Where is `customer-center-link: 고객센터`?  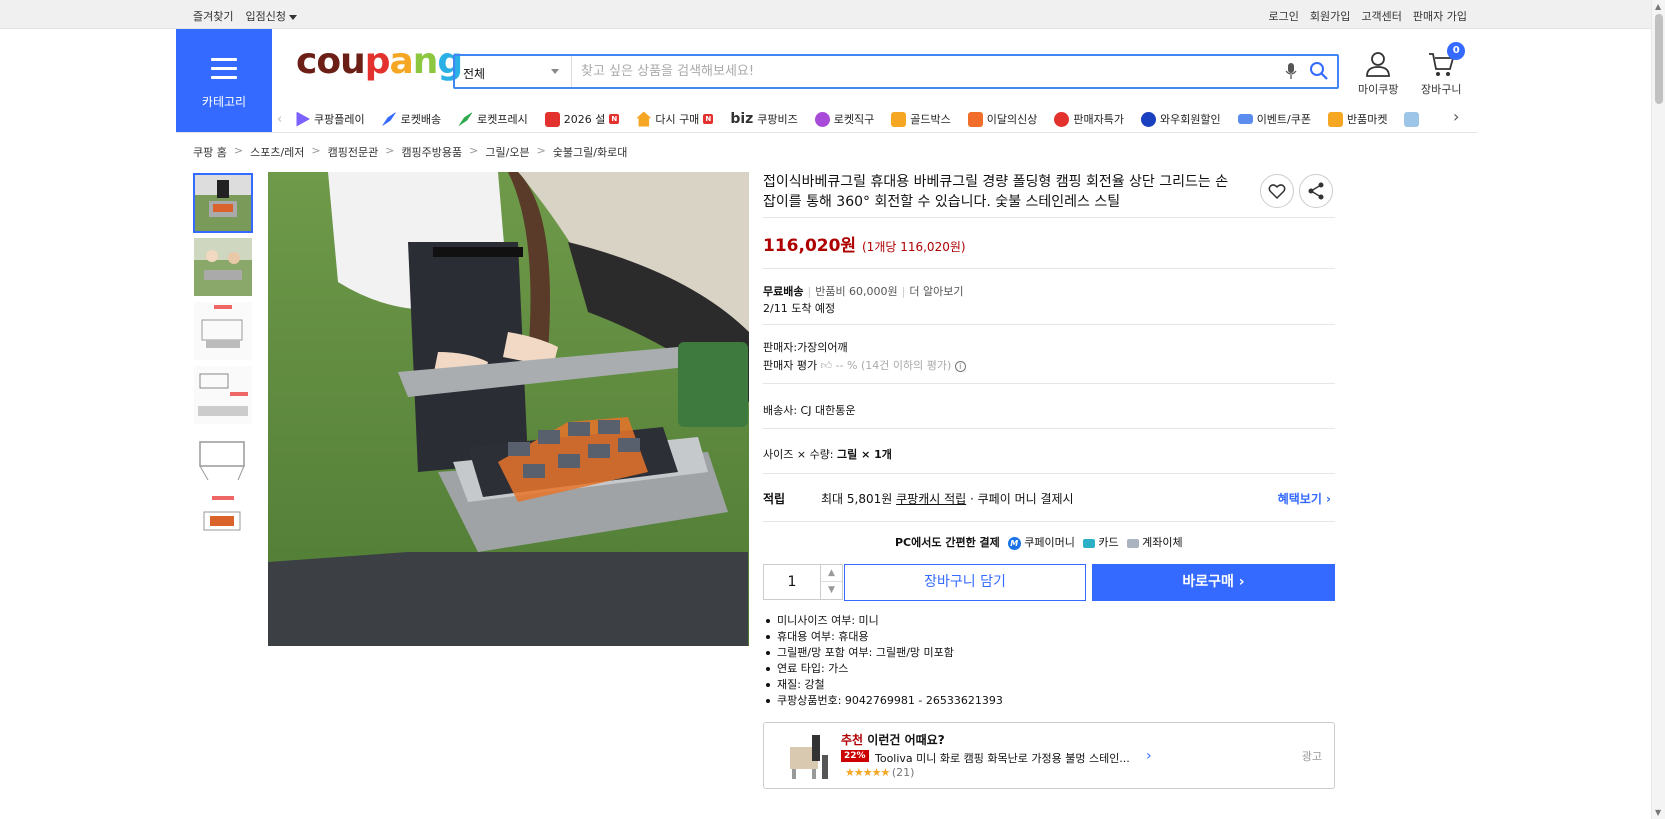
customer-center-link: 고객센터 is located at coordinates (1381, 16).